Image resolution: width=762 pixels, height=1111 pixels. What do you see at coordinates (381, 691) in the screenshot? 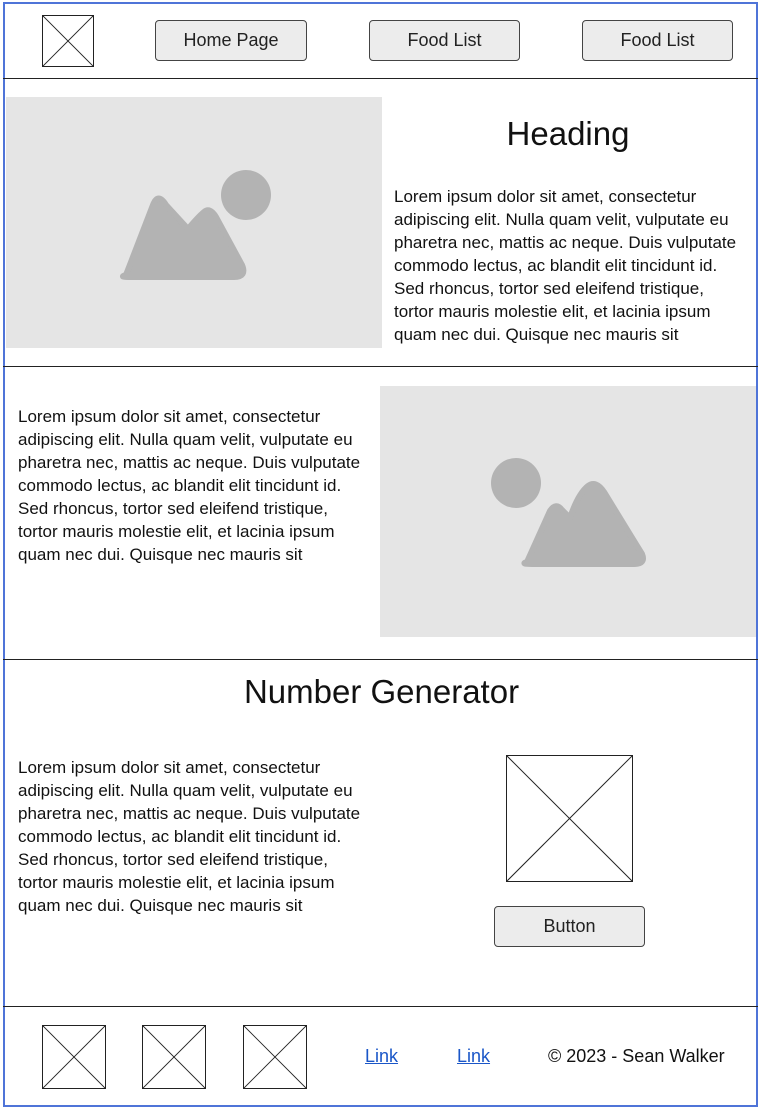
I see `number-generator-heading: Number Generator` at bounding box center [381, 691].